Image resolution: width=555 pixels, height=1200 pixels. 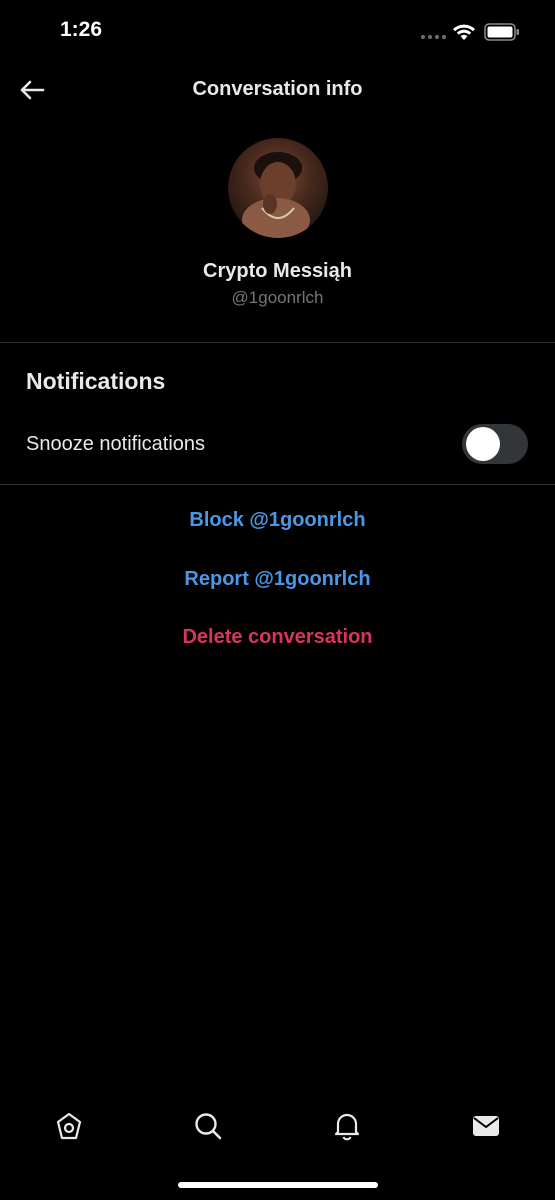 I want to click on snooze-notifications-toggle, so click(x=495, y=444).